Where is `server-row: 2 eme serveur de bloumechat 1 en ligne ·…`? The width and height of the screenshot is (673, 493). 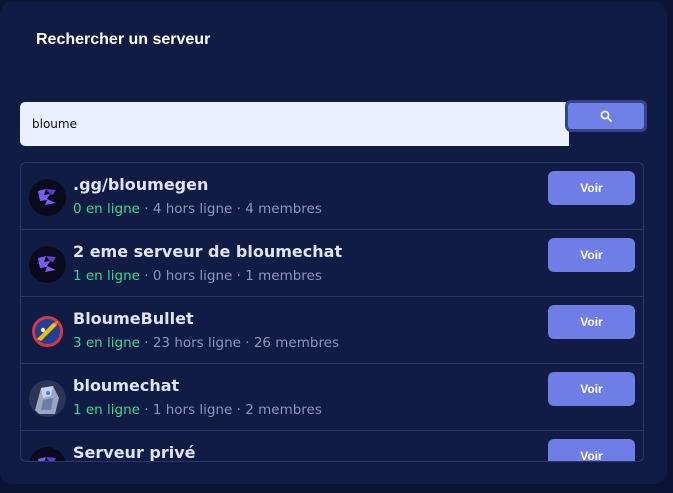
server-row: 2 eme serveur de bloumechat 1 en ligne ·… is located at coordinates (332, 263).